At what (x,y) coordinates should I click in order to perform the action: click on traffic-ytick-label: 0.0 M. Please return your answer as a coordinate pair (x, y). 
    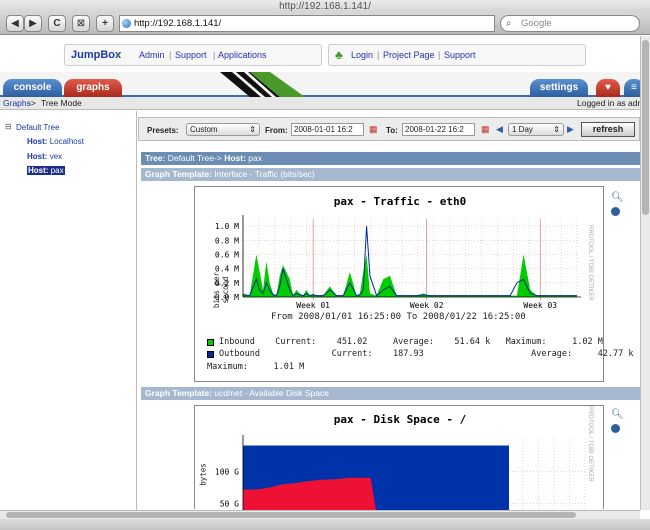
    Looking at the image, I should click on (227, 297).